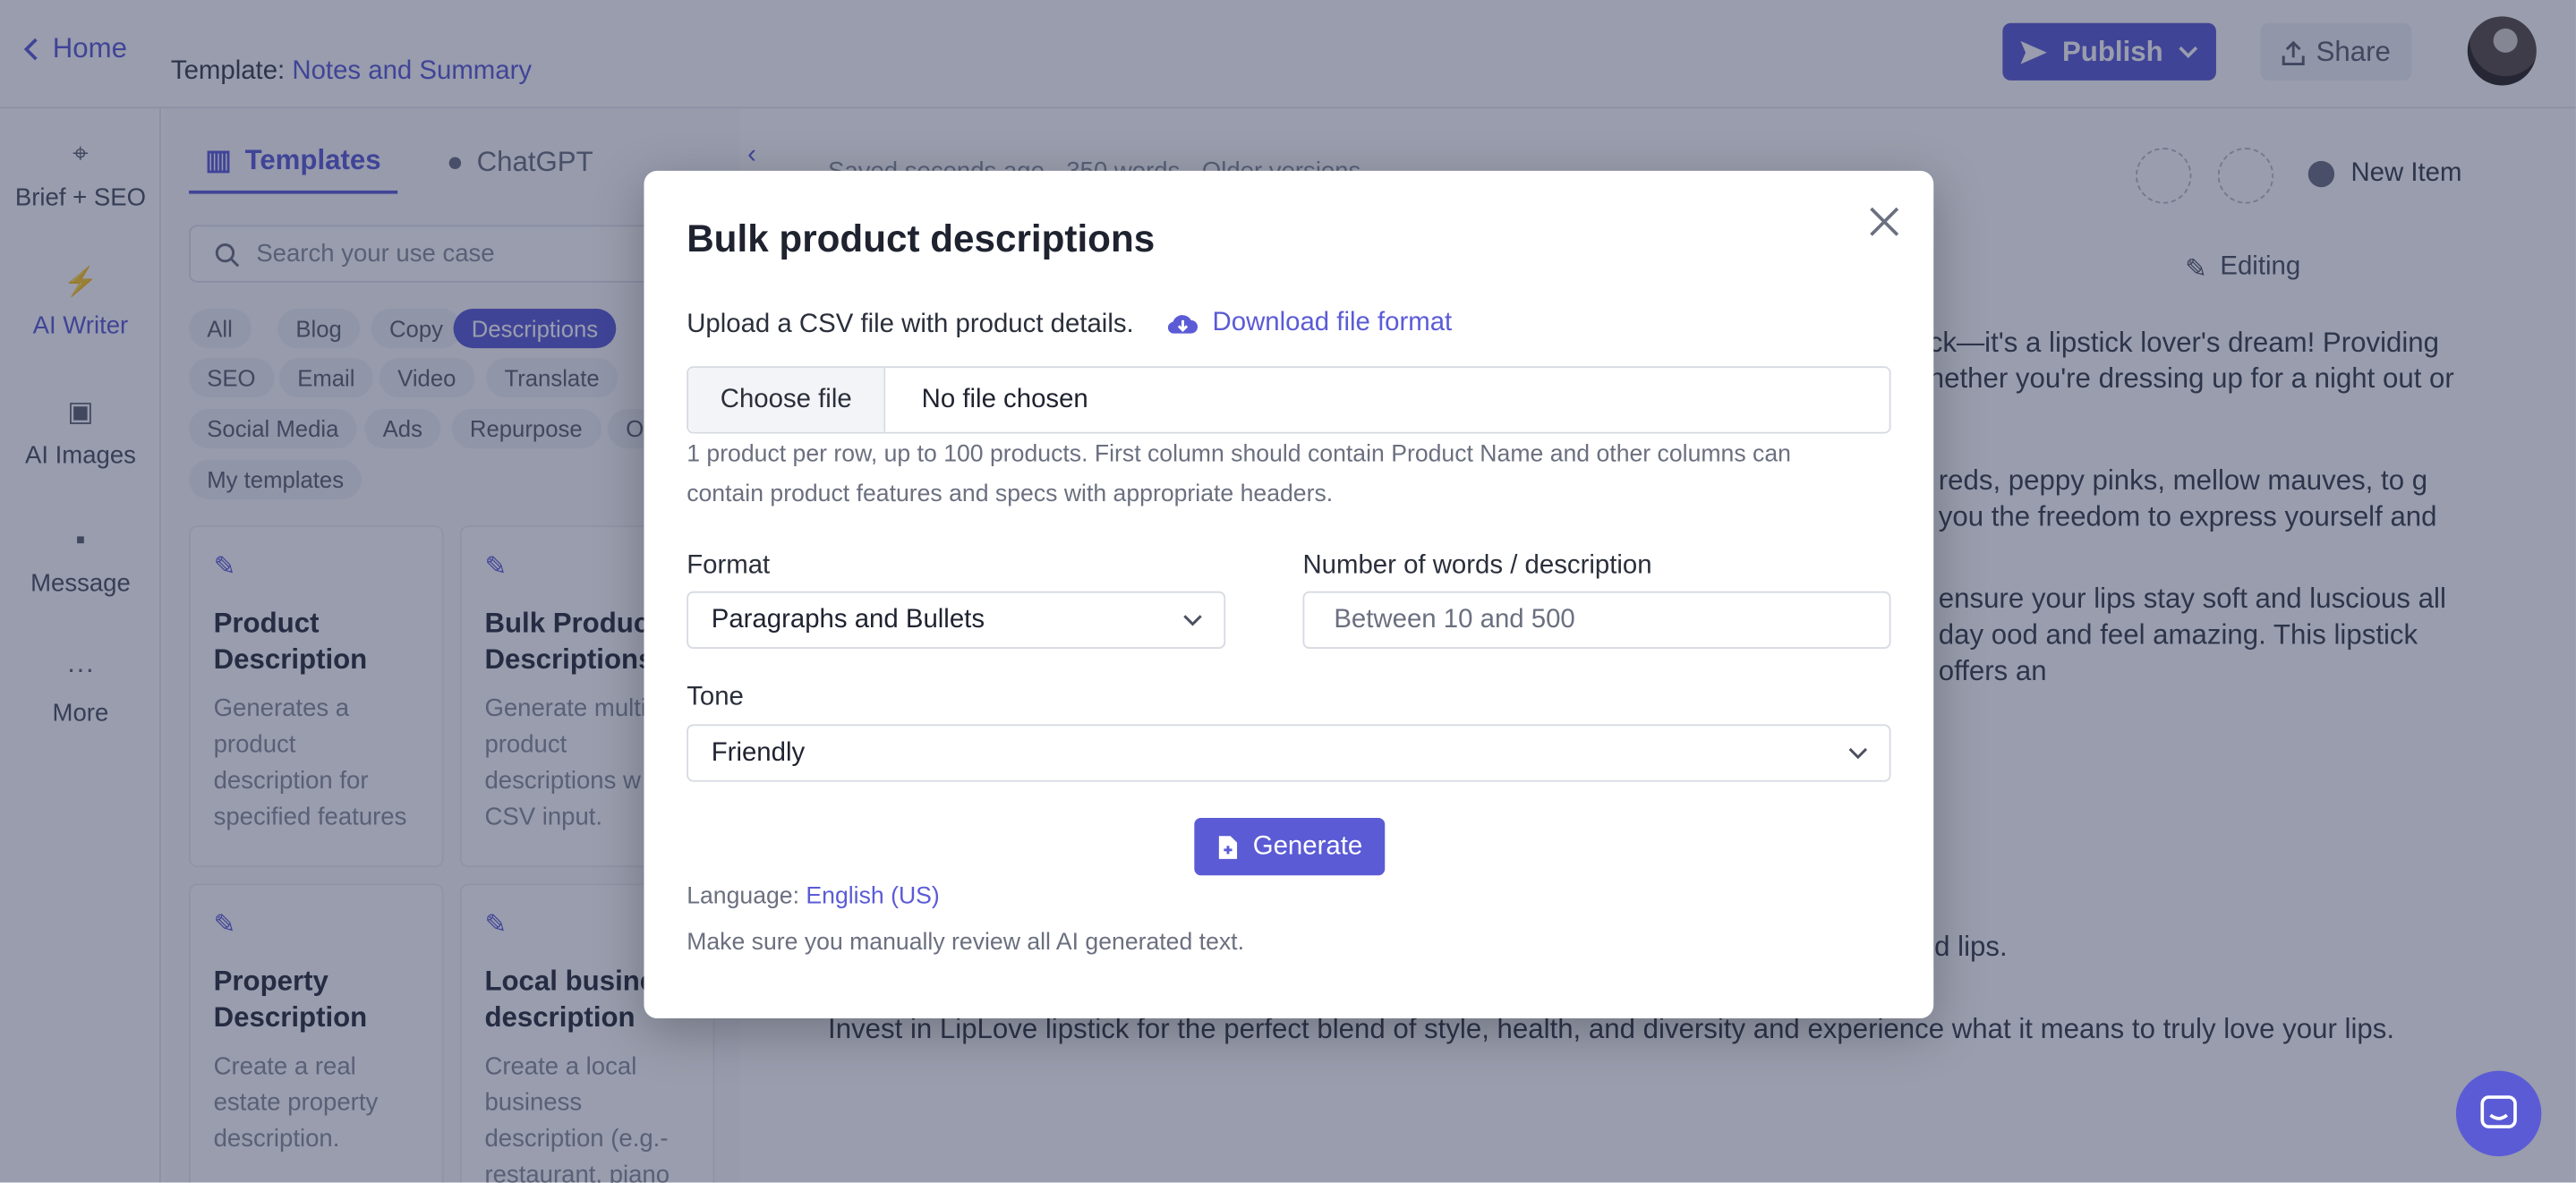 This screenshot has height=1183, width=2576. I want to click on language-select-link: English (US), so click(872, 896).